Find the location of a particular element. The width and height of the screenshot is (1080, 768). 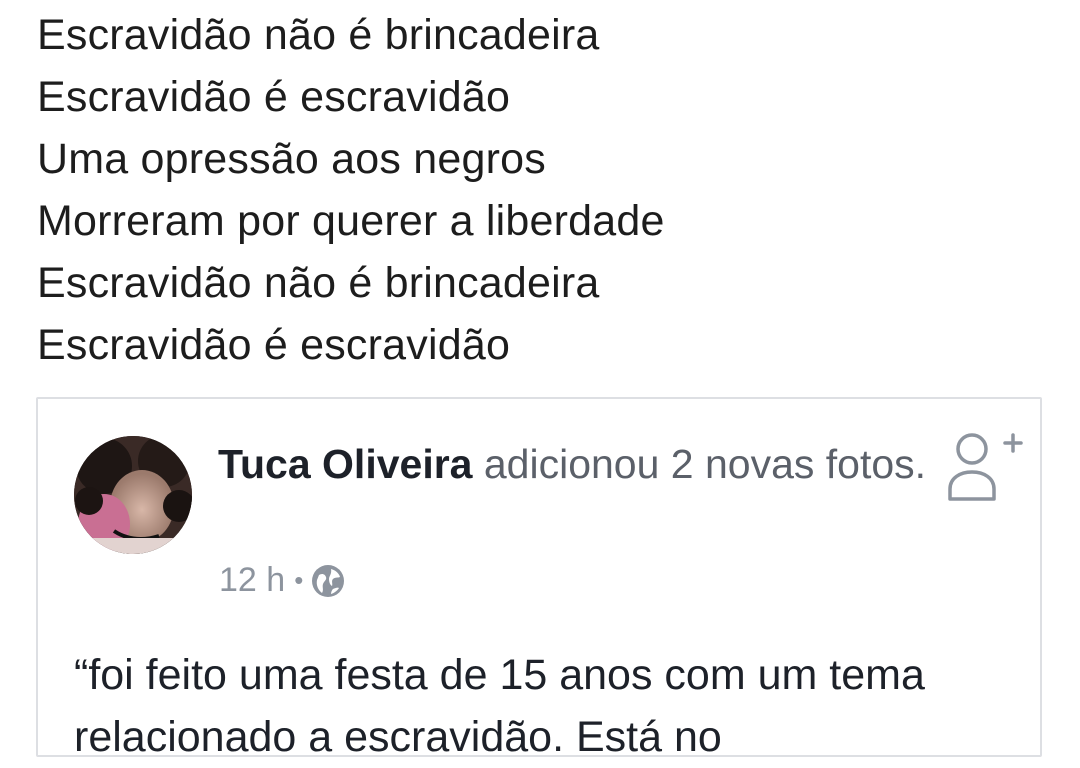

avatar is located at coordinates (133, 495).